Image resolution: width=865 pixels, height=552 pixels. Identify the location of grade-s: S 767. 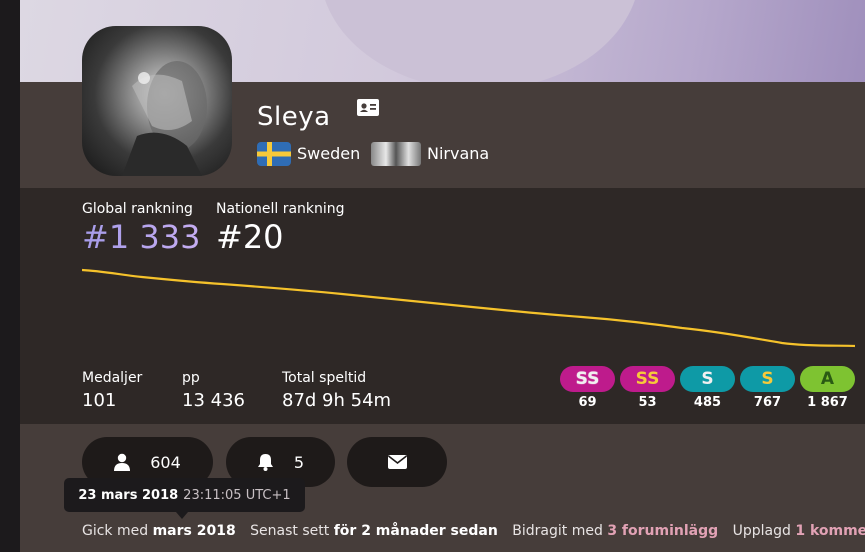
(767, 388).